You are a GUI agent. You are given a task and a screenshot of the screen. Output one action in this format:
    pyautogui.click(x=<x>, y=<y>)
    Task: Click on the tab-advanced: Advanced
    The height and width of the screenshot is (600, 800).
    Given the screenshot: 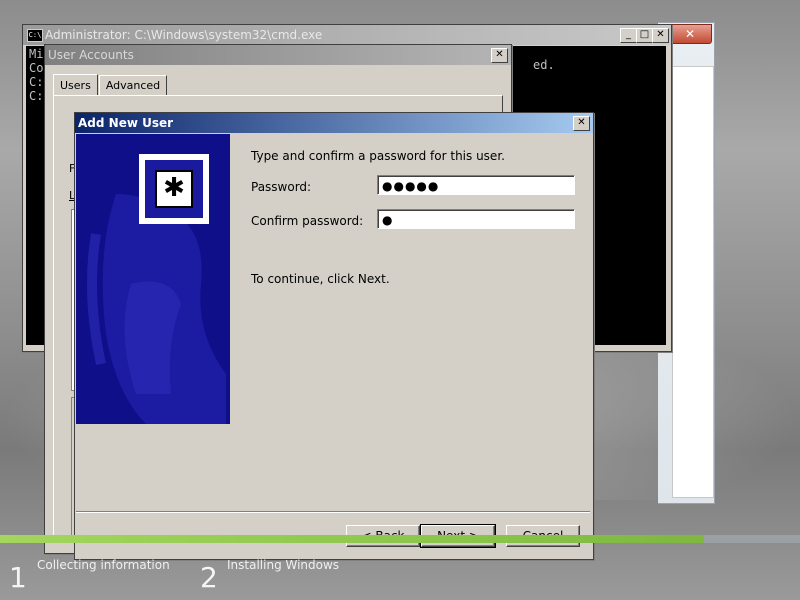 What is the action you would take?
    pyautogui.click(x=133, y=85)
    